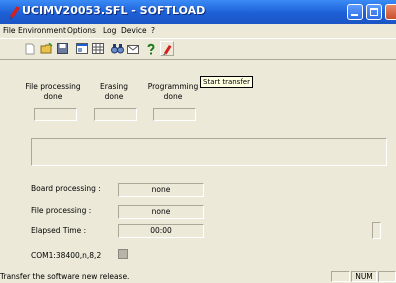 The width and height of the screenshot is (396, 283). I want to click on step-programming-label: Programming done, so click(173, 92).